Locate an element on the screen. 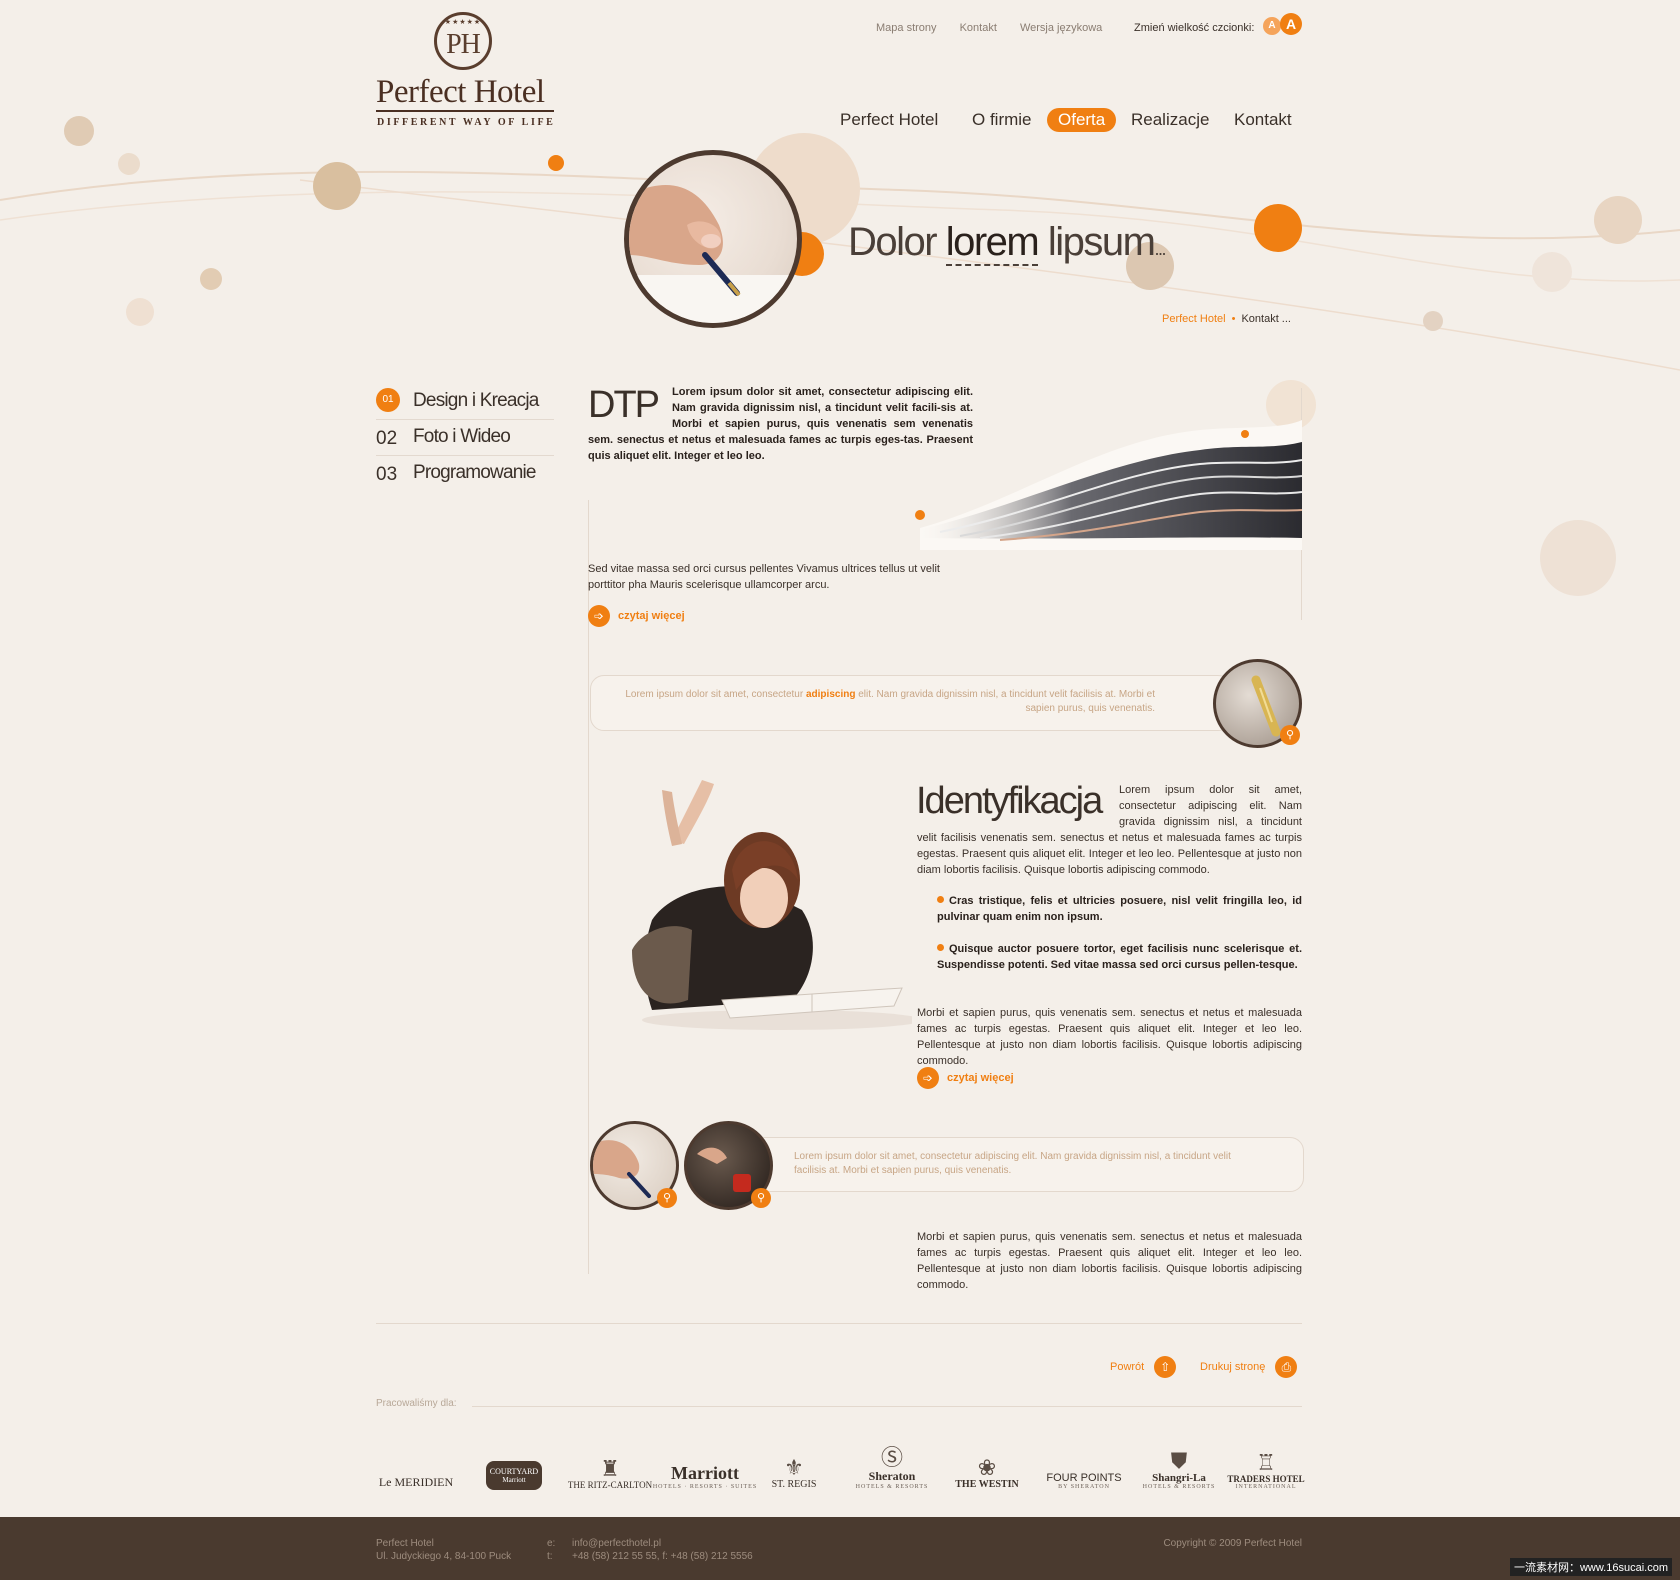 The image size is (1680, 1580). nav-o-firmie: O firmie is located at coordinates (1002, 120).